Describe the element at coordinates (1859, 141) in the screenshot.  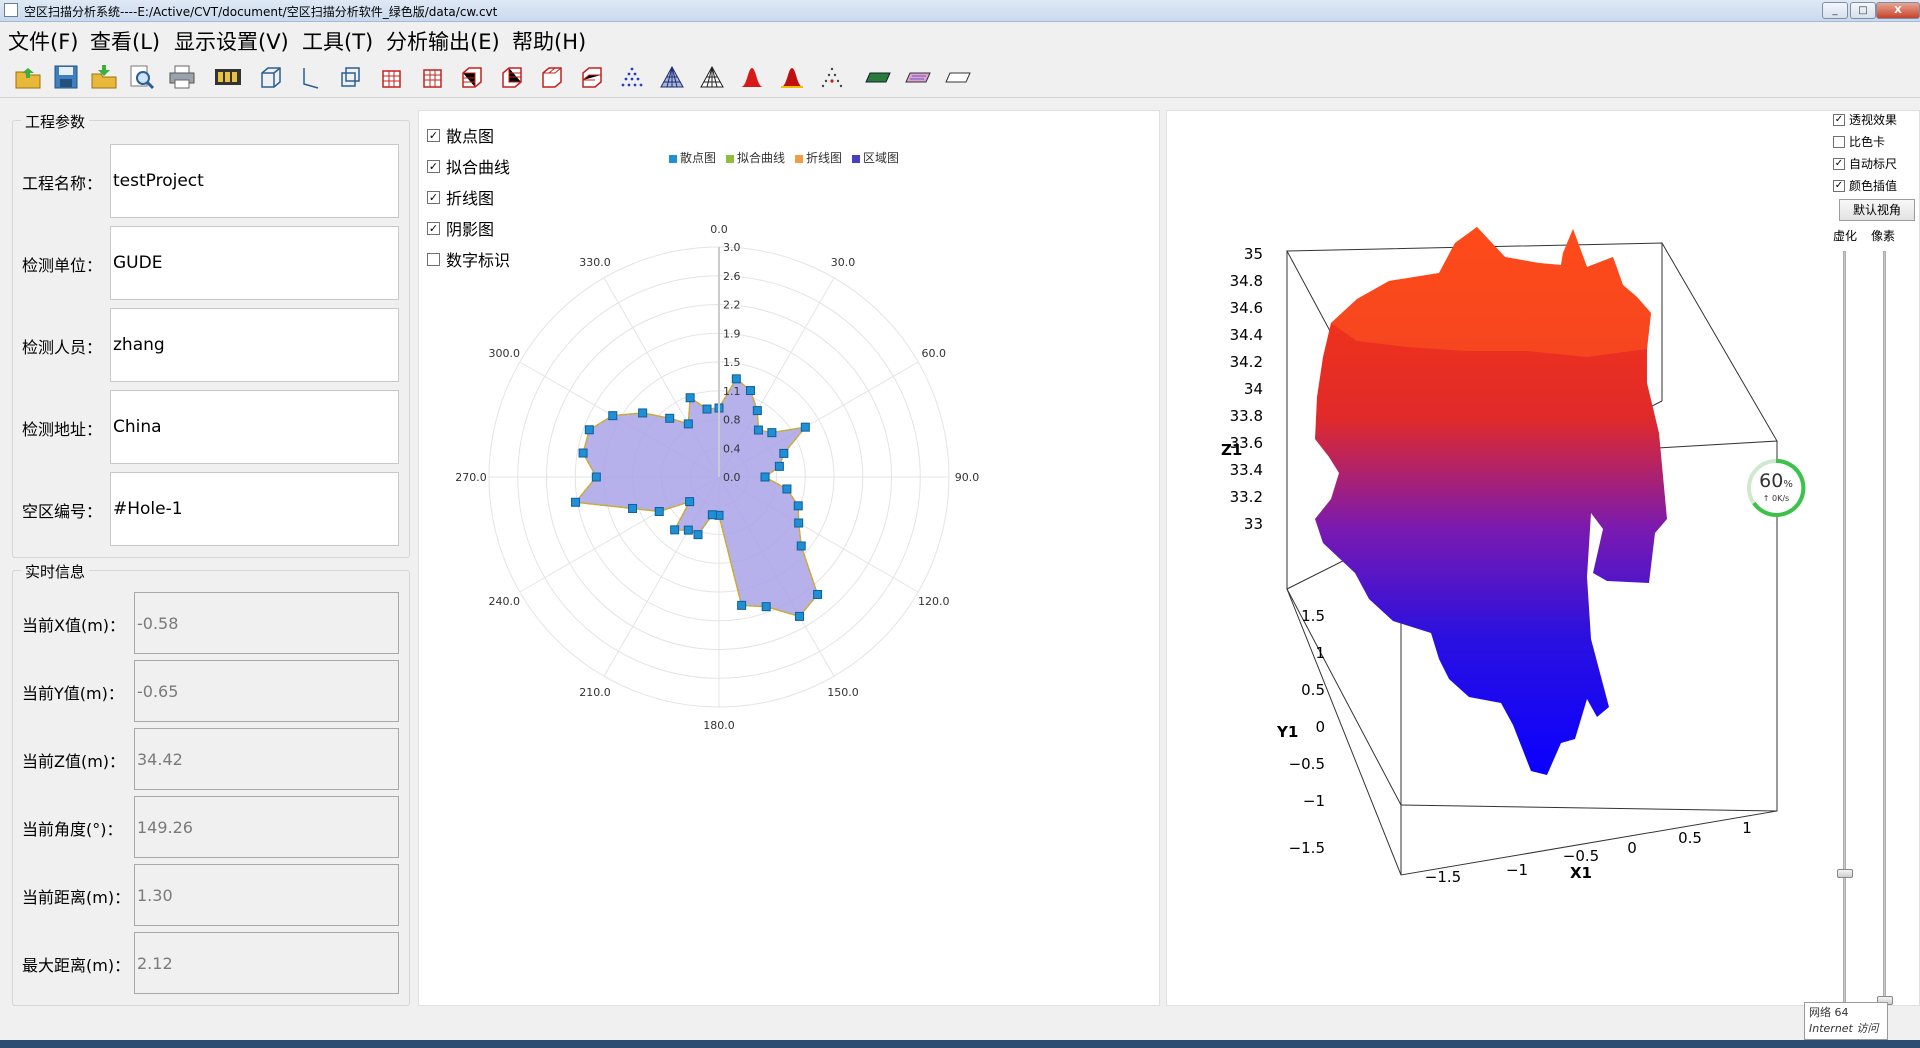
I see `color-card-option: 比色卡` at that location.